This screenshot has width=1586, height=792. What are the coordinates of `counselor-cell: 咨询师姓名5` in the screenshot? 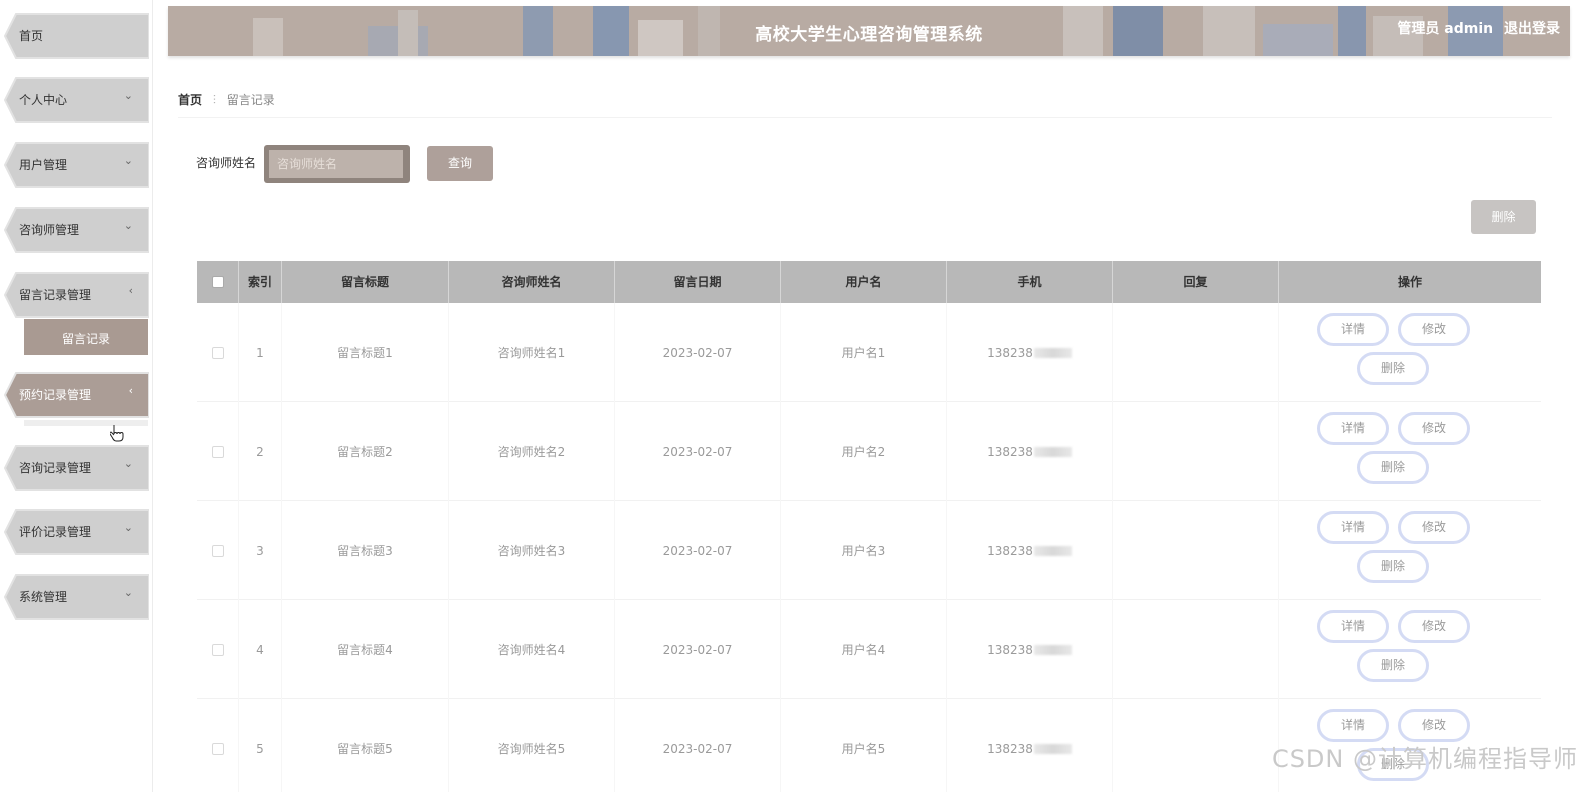 It's located at (532, 745).